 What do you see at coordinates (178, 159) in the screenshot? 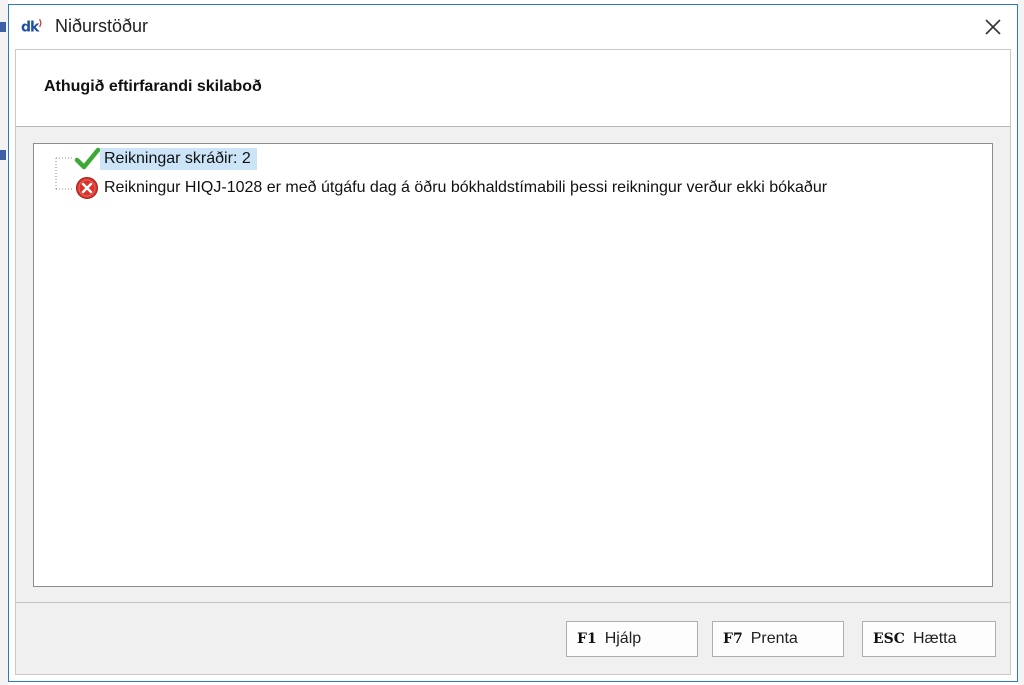
I see `tree-item-label: Reikningar skráðir: 2` at bounding box center [178, 159].